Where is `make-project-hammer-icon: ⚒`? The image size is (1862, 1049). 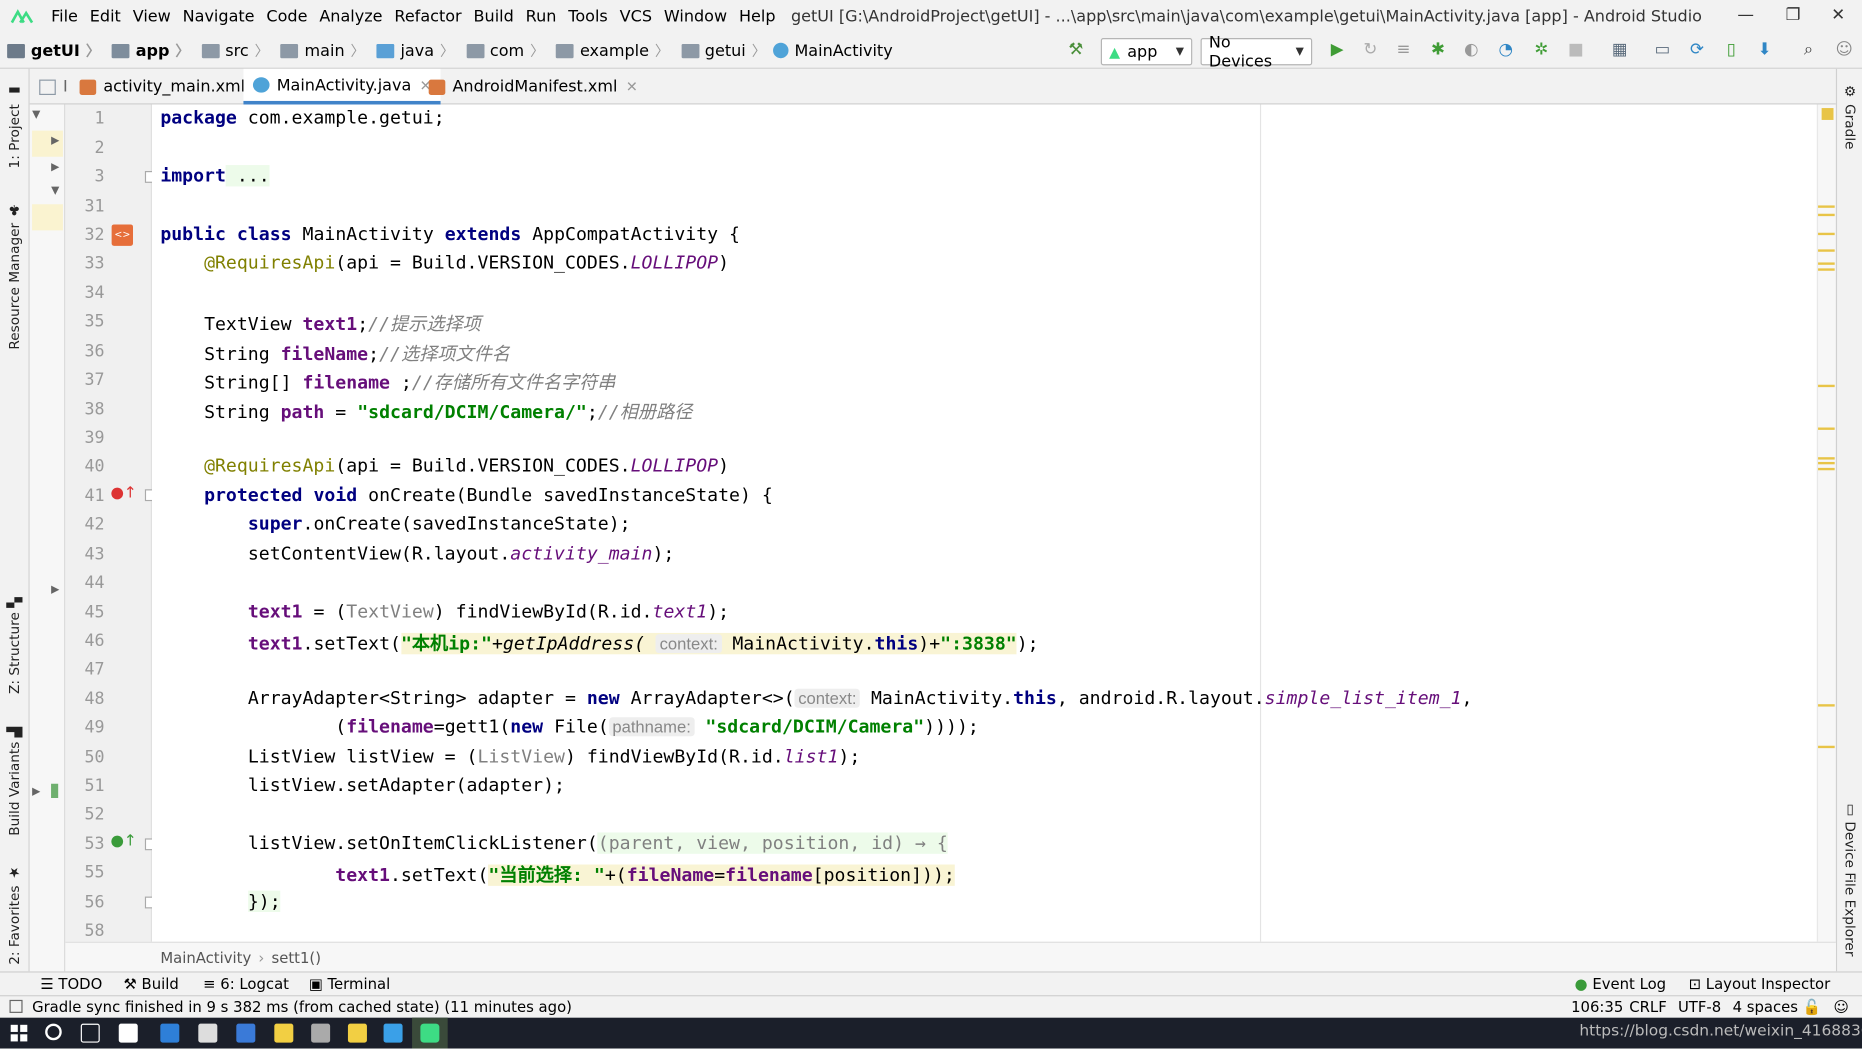
make-project-hammer-icon: ⚒ is located at coordinates (1075, 49).